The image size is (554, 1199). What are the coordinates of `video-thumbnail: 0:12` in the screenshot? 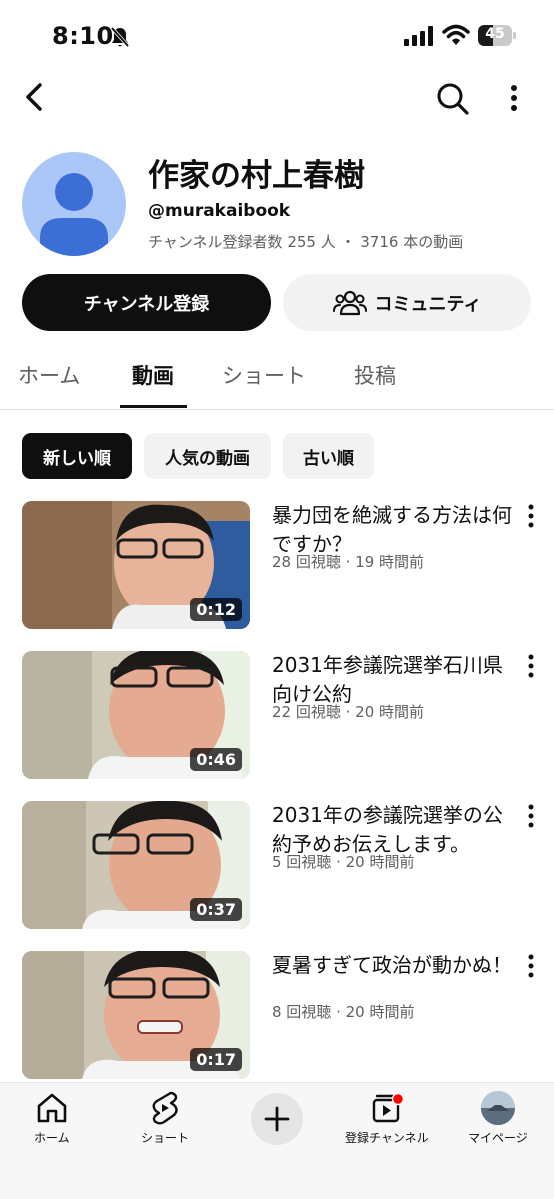 It's located at (136, 565).